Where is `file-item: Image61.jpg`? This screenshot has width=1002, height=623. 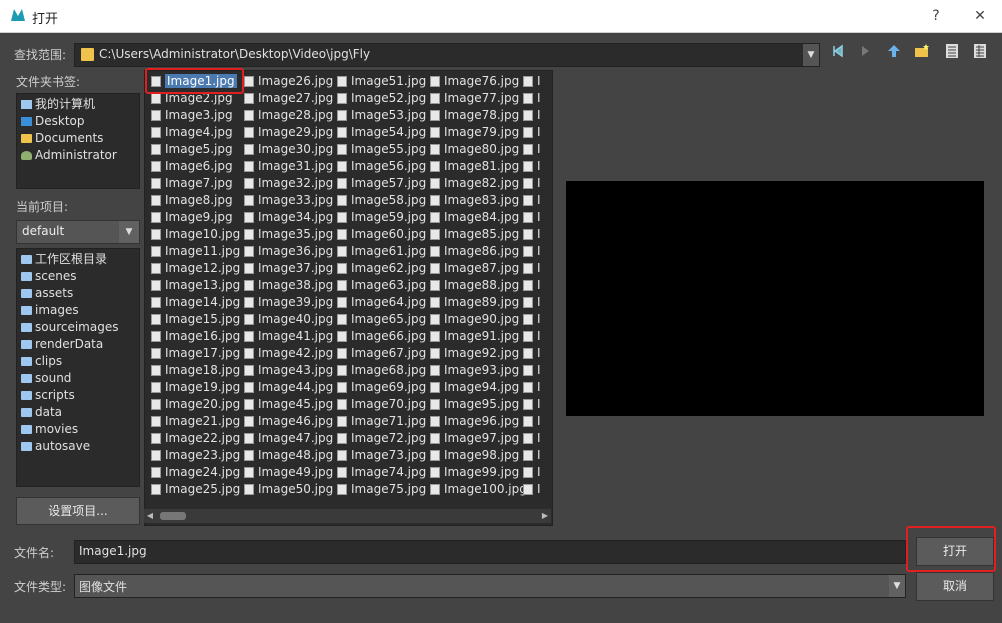
file-item: Image61.jpg is located at coordinates (381, 251).